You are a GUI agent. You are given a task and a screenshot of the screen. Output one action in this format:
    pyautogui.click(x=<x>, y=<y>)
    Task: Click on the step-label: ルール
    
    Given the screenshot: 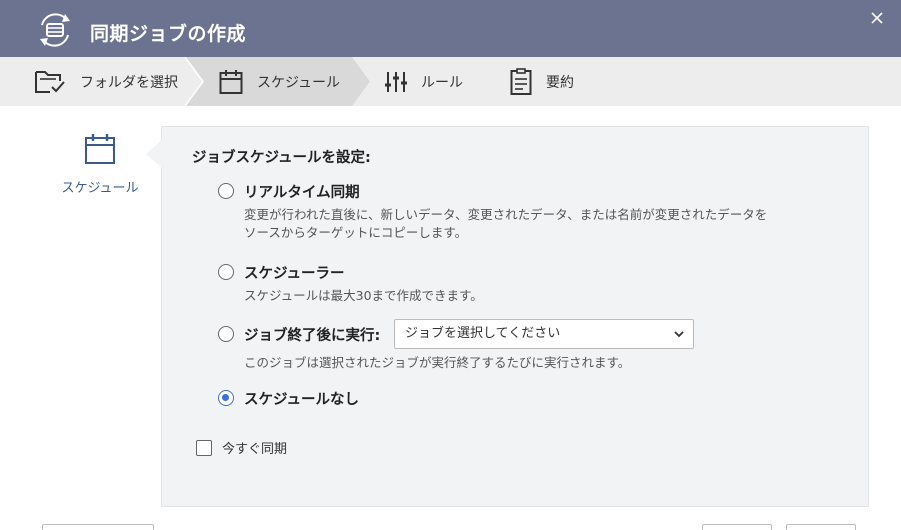 What is the action you would take?
    pyautogui.click(x=442, y=82)
    